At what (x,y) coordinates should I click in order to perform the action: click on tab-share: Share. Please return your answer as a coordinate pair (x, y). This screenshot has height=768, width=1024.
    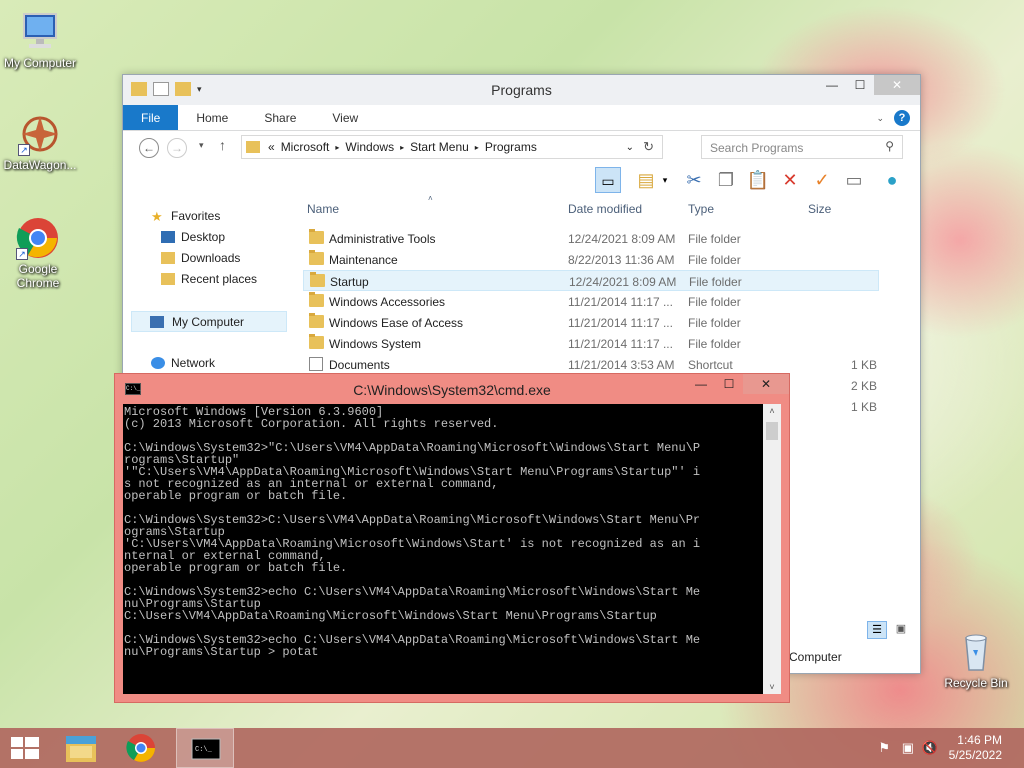
    Looking at the image, I should click on (280, 117).